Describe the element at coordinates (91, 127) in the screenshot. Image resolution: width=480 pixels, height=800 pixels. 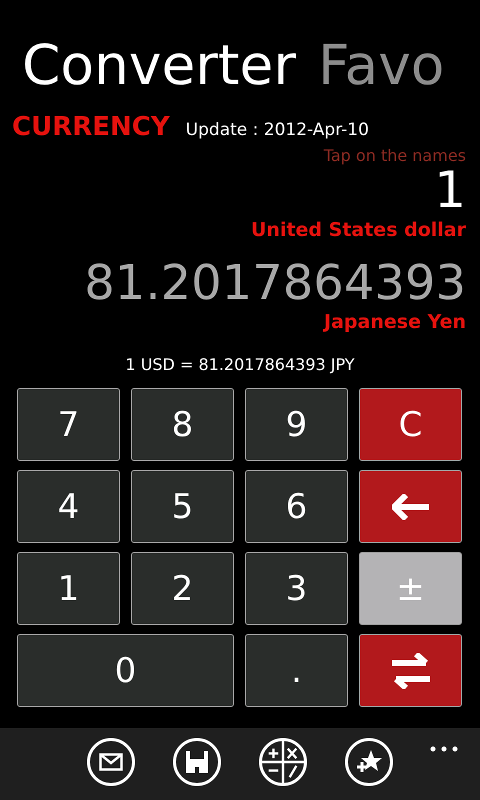
I see `category-title: CURRENCY` at that location.